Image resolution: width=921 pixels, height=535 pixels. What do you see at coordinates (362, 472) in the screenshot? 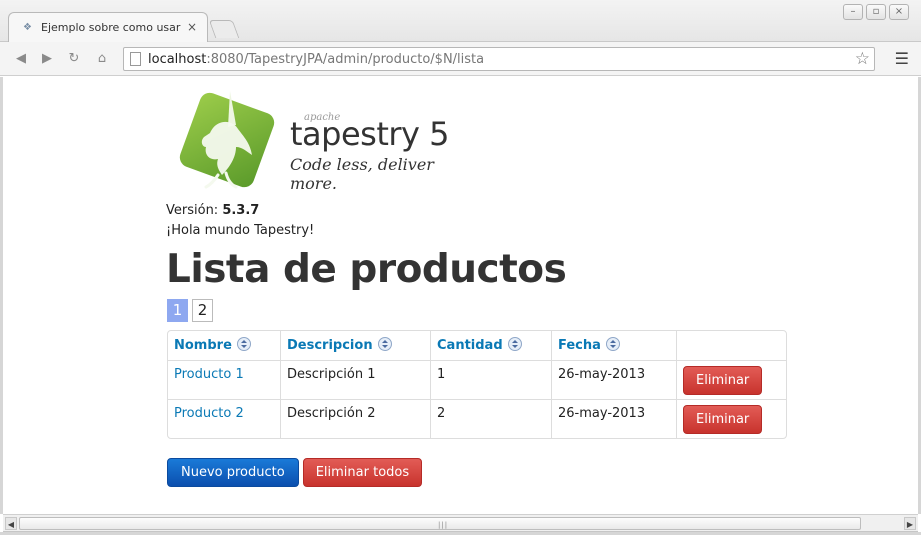
I see `delete-all-button: Eliminar todos` at bounding box center [362, 472].